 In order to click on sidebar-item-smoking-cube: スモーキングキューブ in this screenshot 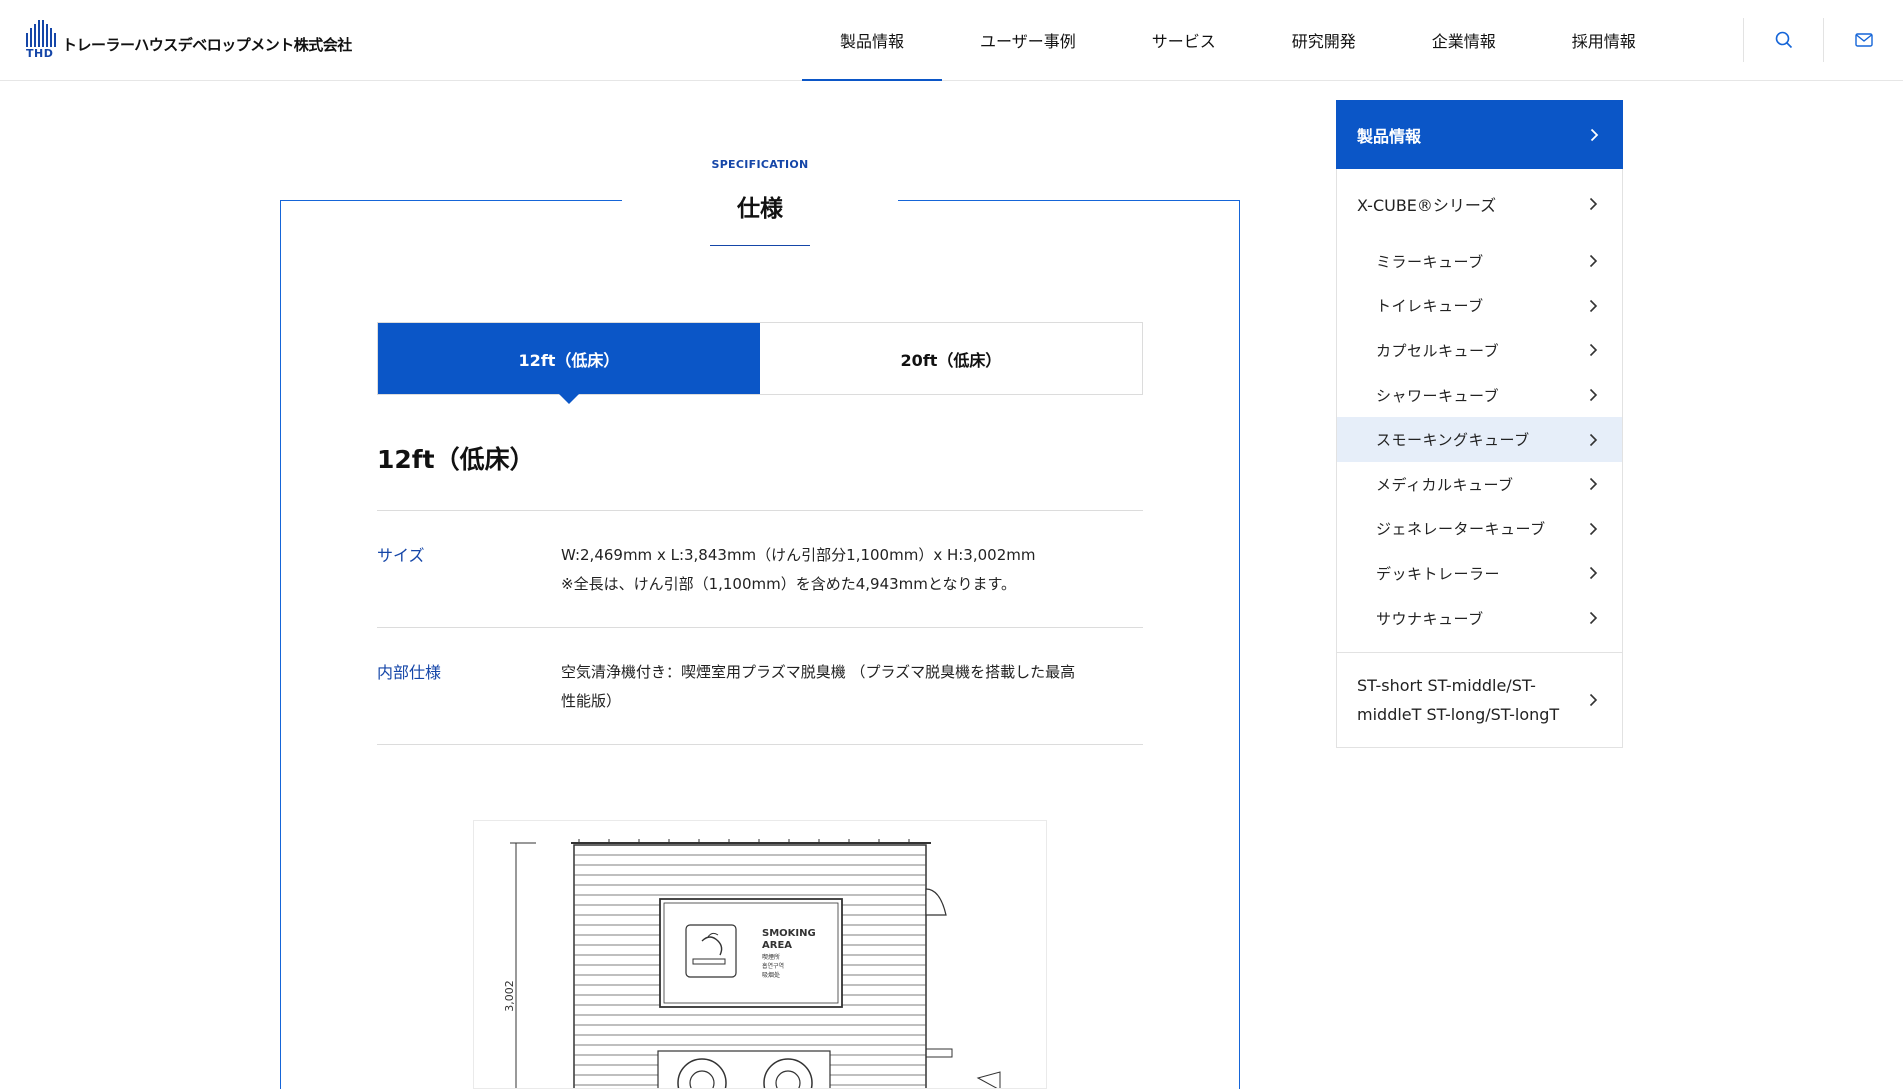, I will do `click(1479, 439)`.